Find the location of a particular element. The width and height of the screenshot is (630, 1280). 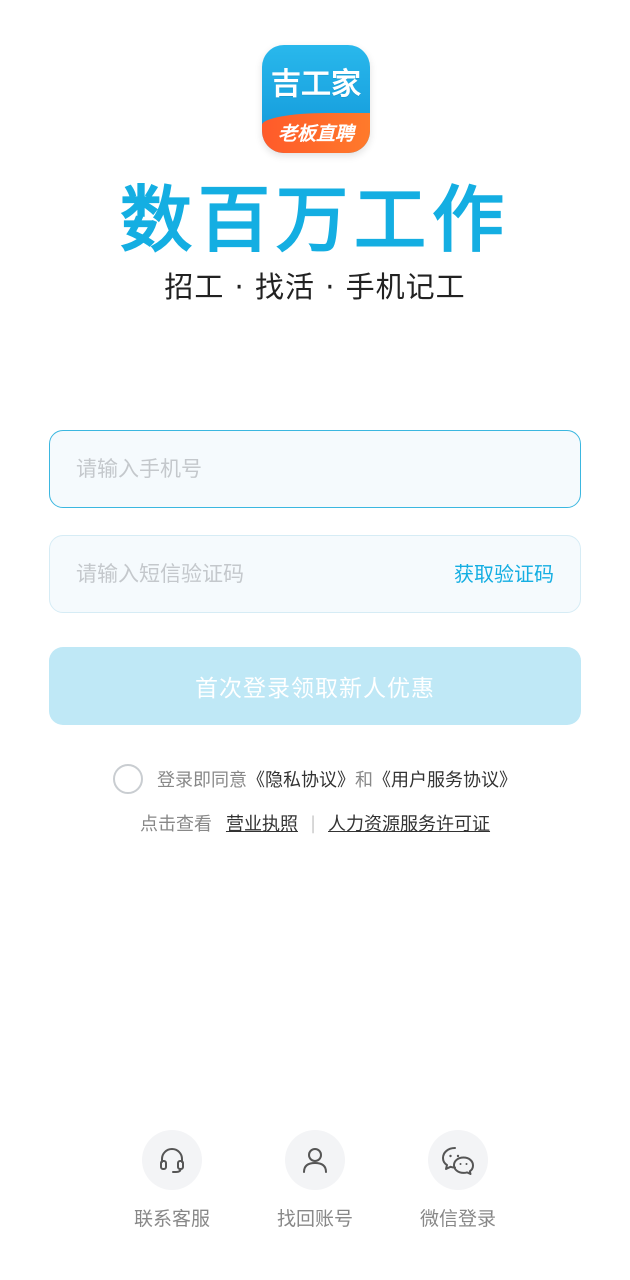

wechat-login-label: 微信登录 is located at coordinates (457, 1219).